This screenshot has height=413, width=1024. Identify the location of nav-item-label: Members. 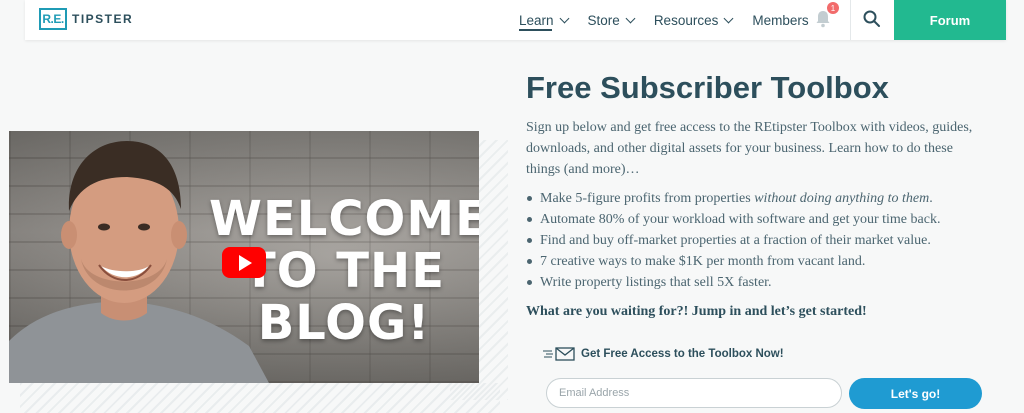
(780, 20).